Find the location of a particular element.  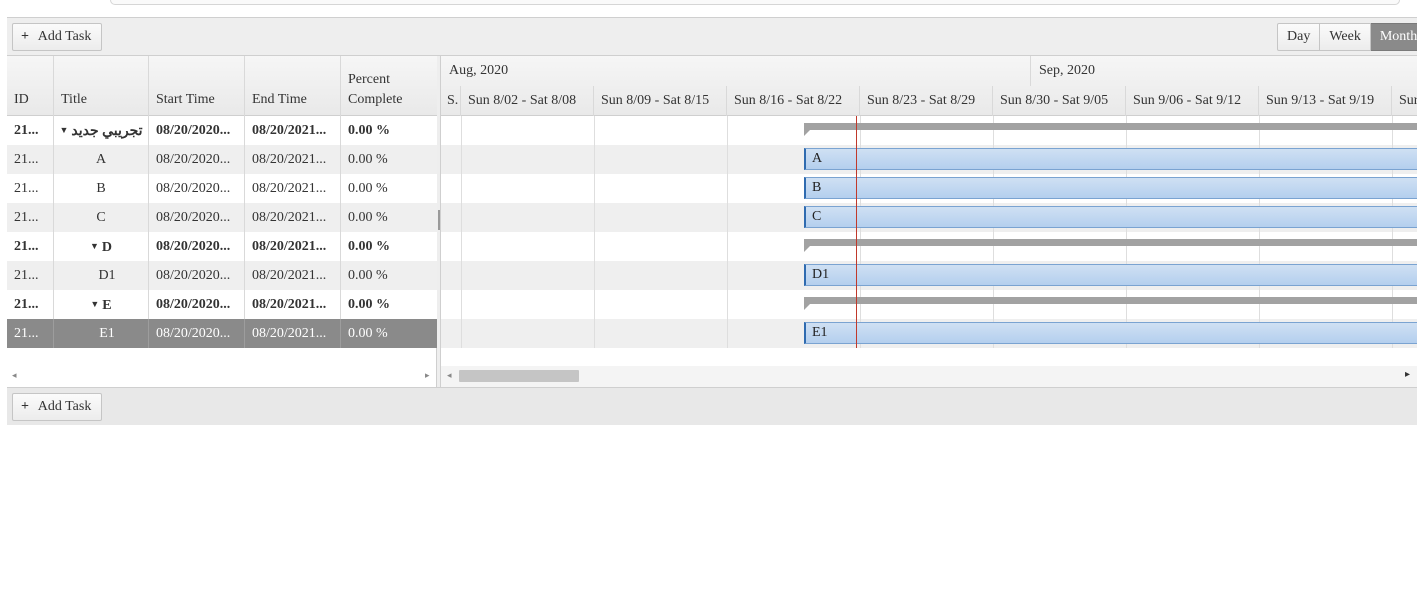

cell-title: ▼ D is located at coordinates (101, 246).